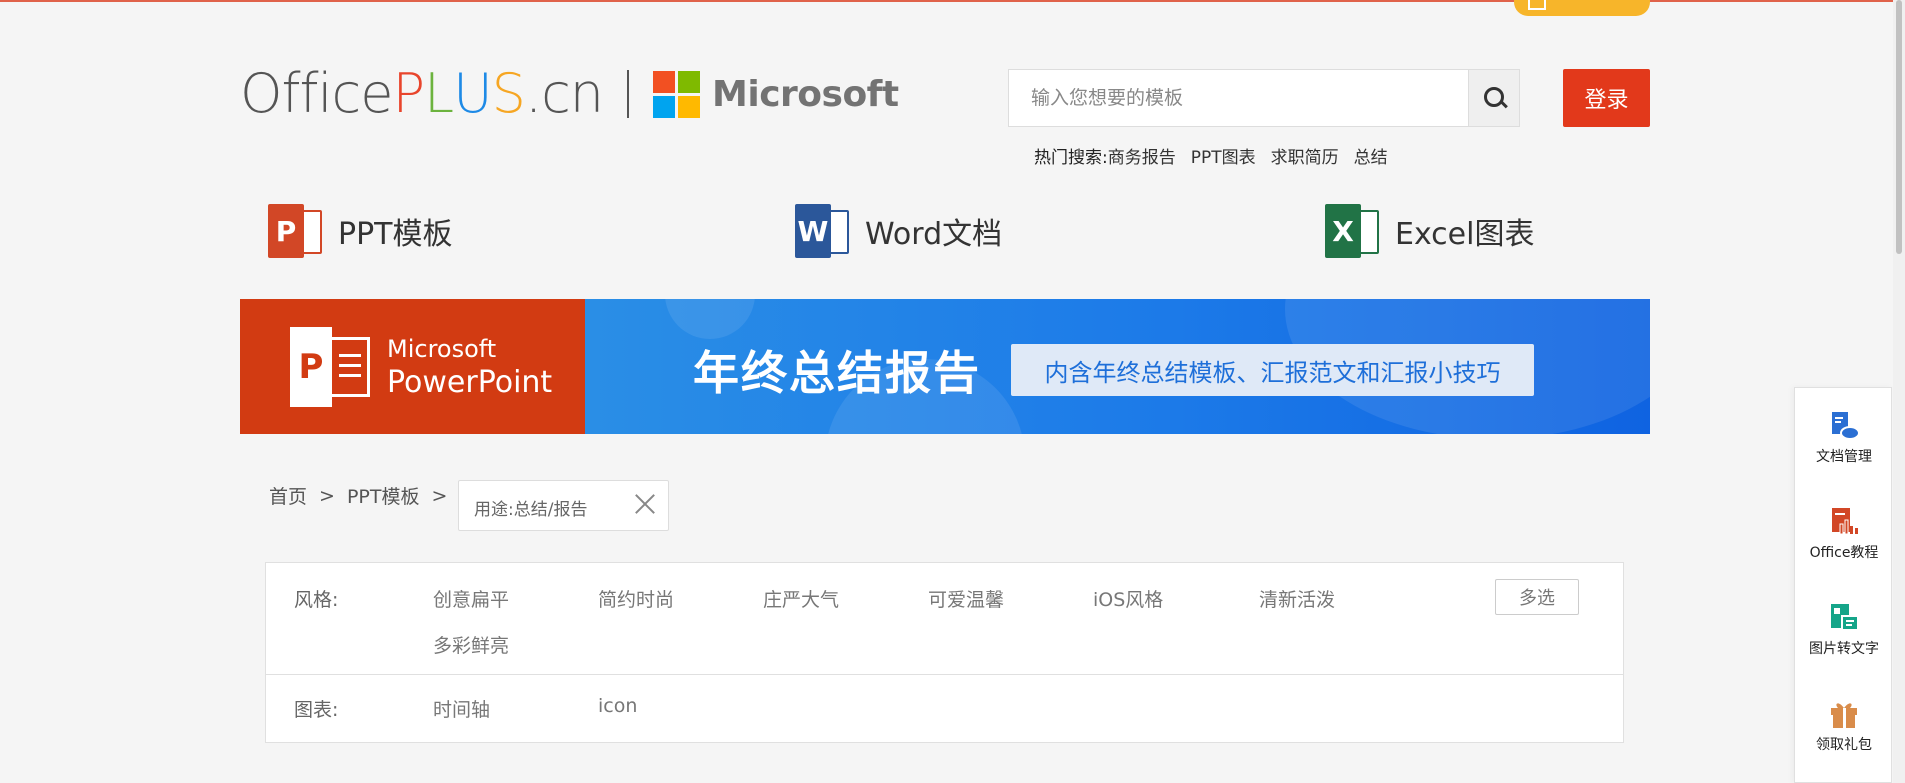  I want to click on nav-excel-label: Excel图表, so click(1465, 234).